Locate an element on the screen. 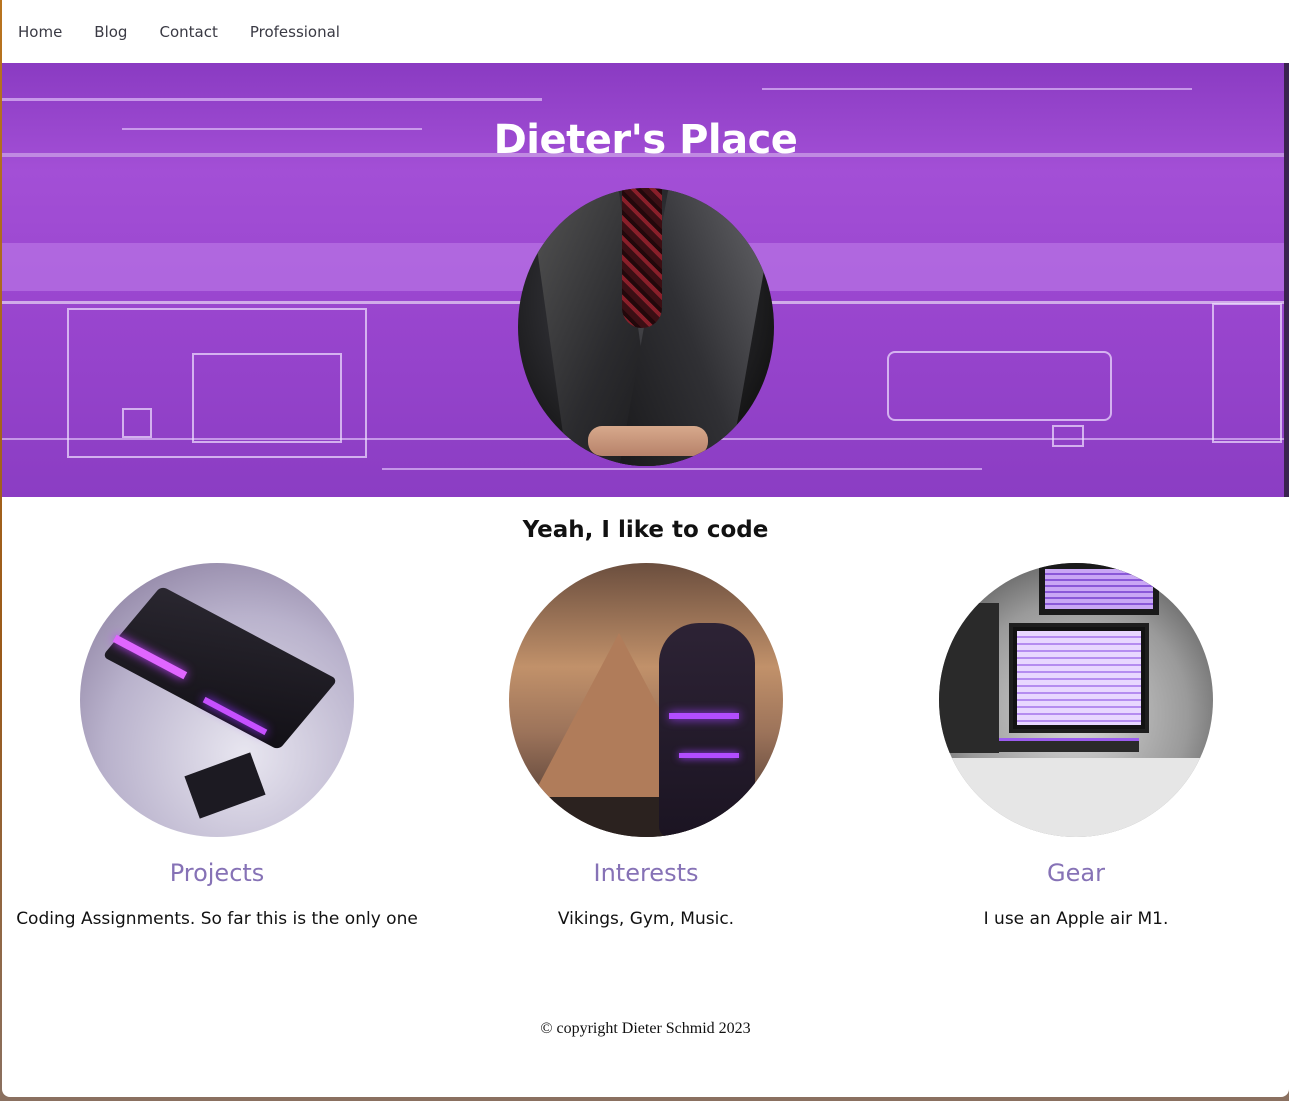 The width and height of the screenshot is (1289, 1101). tagline: Yeah, I like to code is located at coordinates (645, 530).